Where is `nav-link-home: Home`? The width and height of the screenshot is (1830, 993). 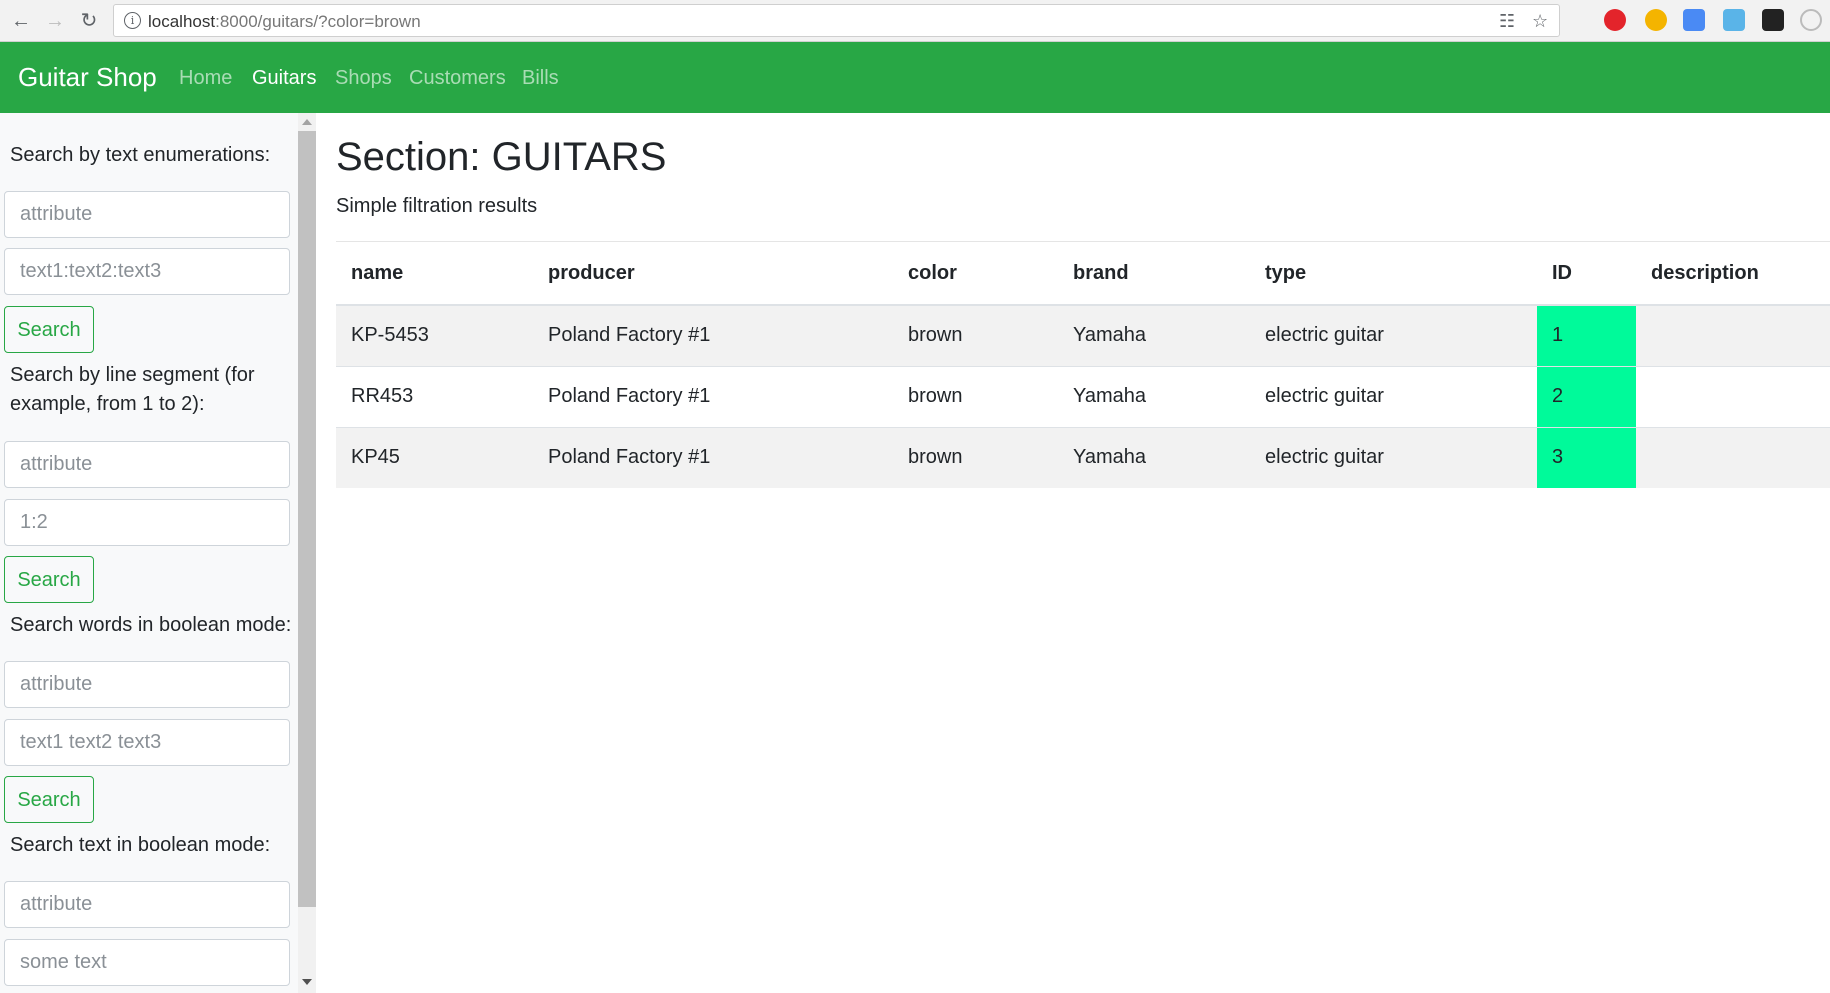 nav-link-home: Home is located at coordinates (205, 78).